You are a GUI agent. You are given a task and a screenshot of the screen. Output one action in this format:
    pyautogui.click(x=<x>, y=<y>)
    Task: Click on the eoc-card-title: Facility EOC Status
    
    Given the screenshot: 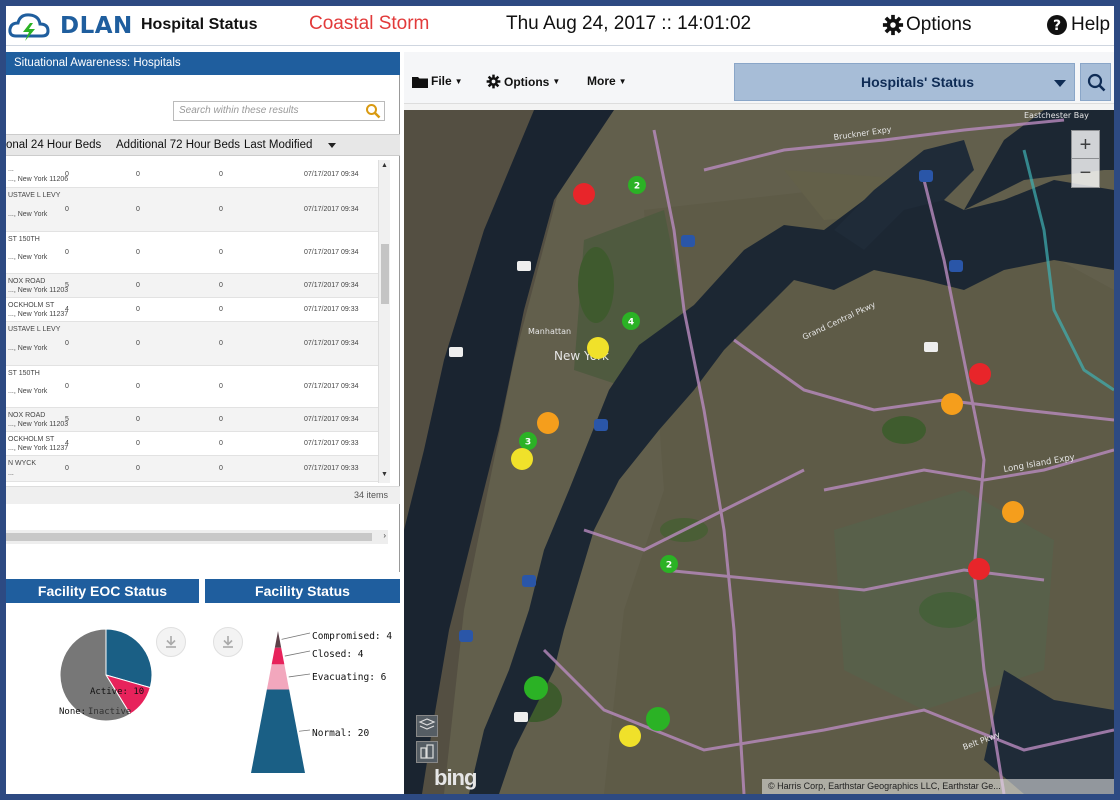 What is the action you would take?
    pyautogui.click(x=102, y=591)
    